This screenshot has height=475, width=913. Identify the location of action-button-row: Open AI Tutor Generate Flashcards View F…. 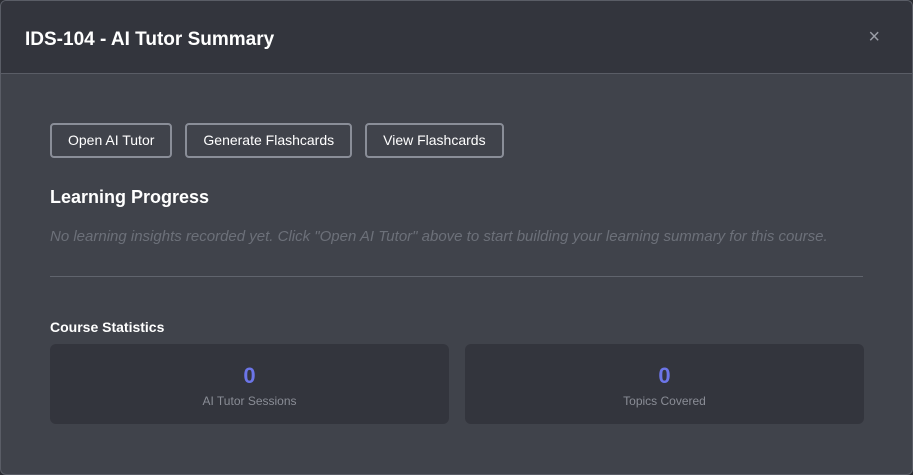
(277, 140).